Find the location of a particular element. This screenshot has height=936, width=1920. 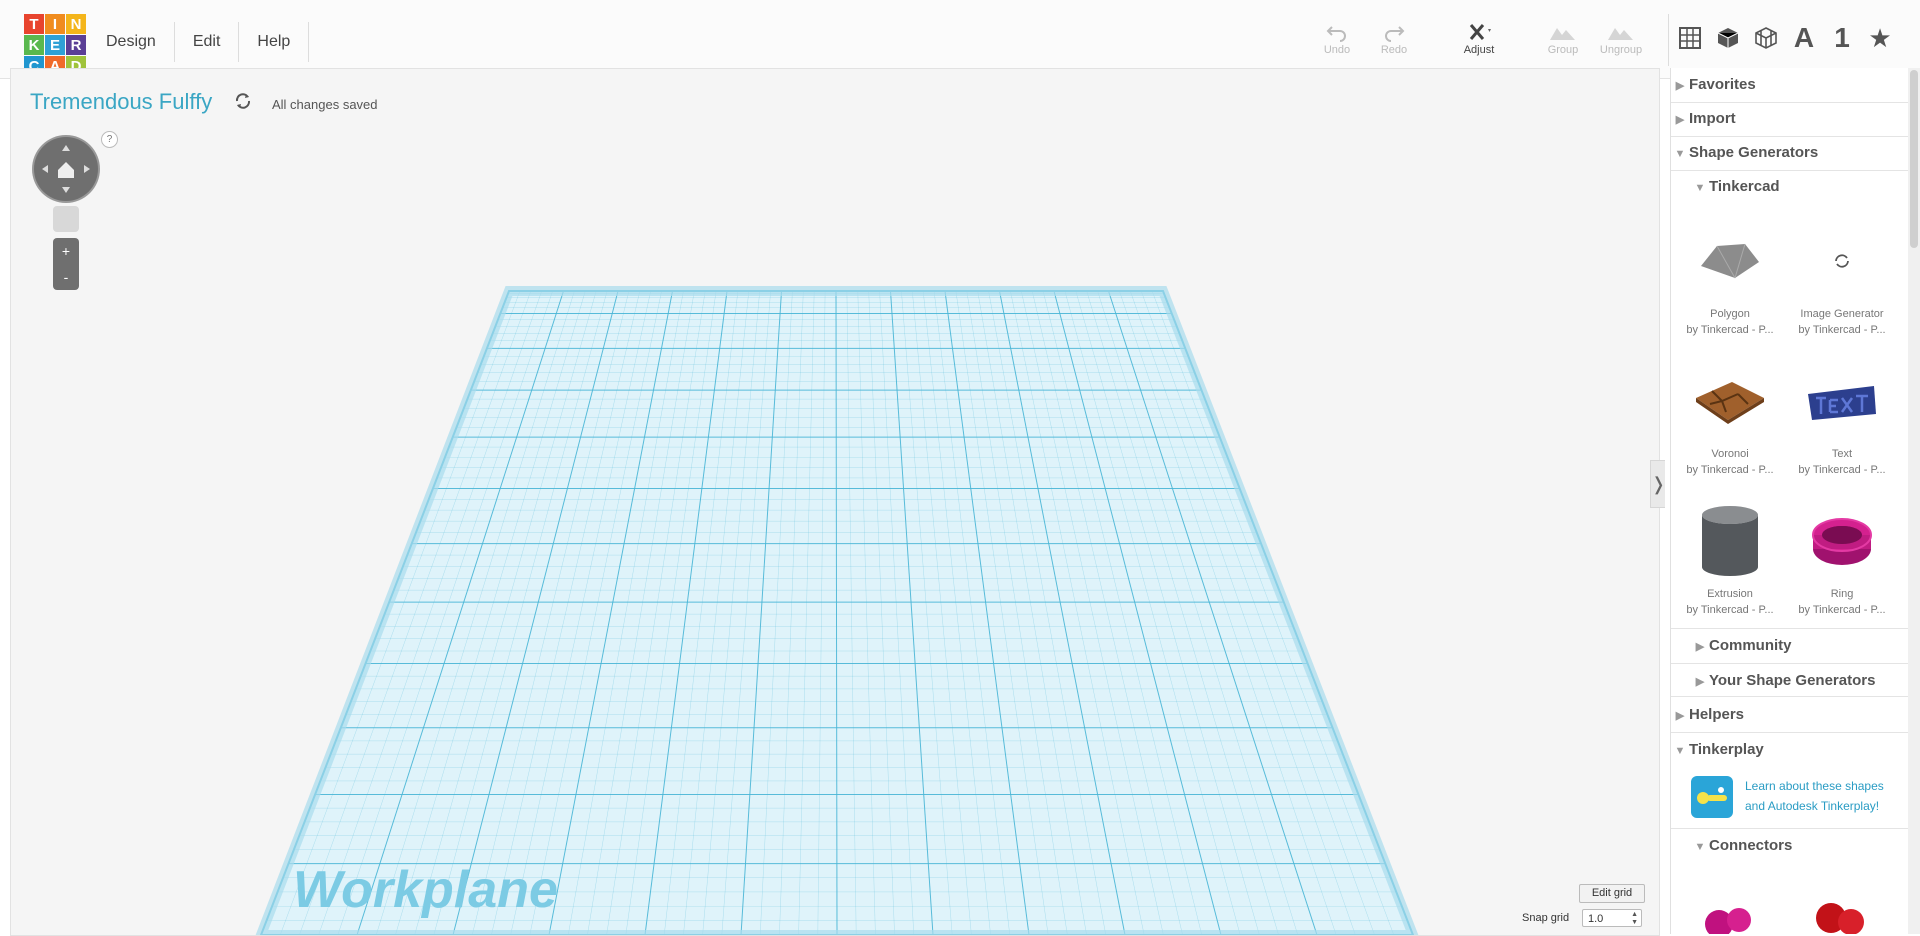

zoom-out-button: - is located at coordinates (66, 277).